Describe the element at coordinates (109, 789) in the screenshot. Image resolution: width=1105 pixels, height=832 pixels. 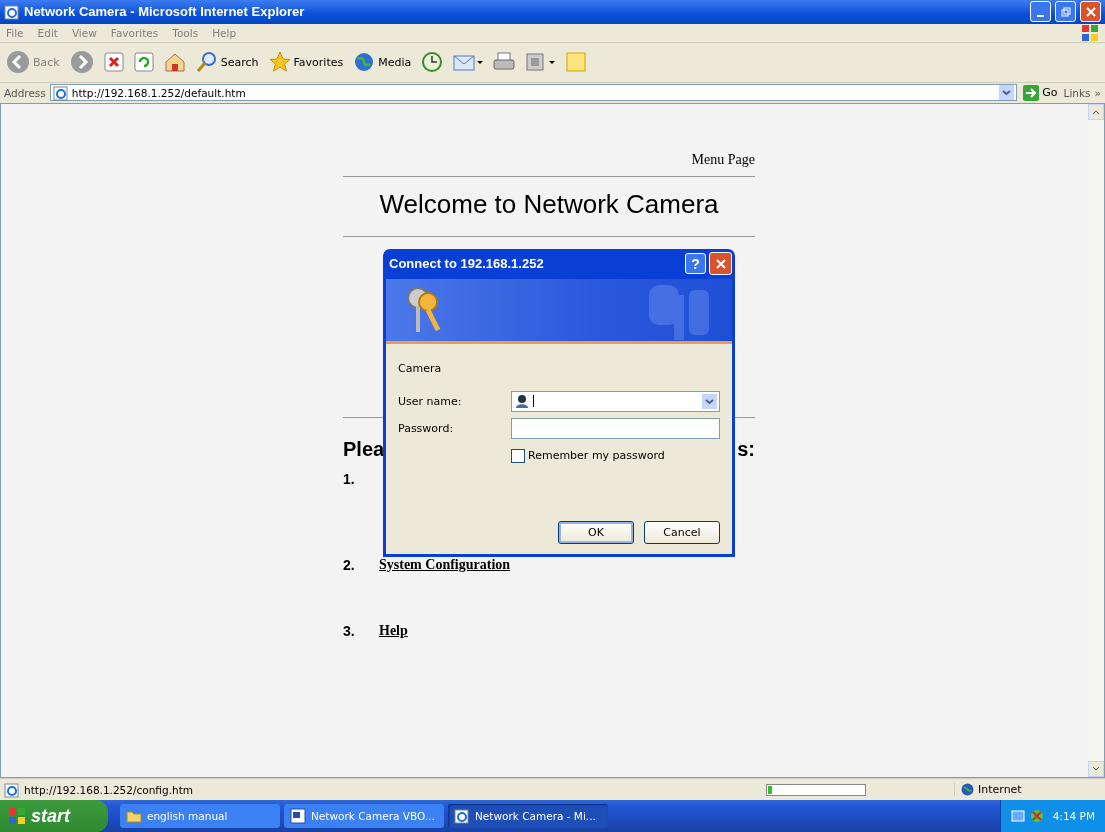
I see `status-url: http://192.168.1.252/config.htm` at that location.